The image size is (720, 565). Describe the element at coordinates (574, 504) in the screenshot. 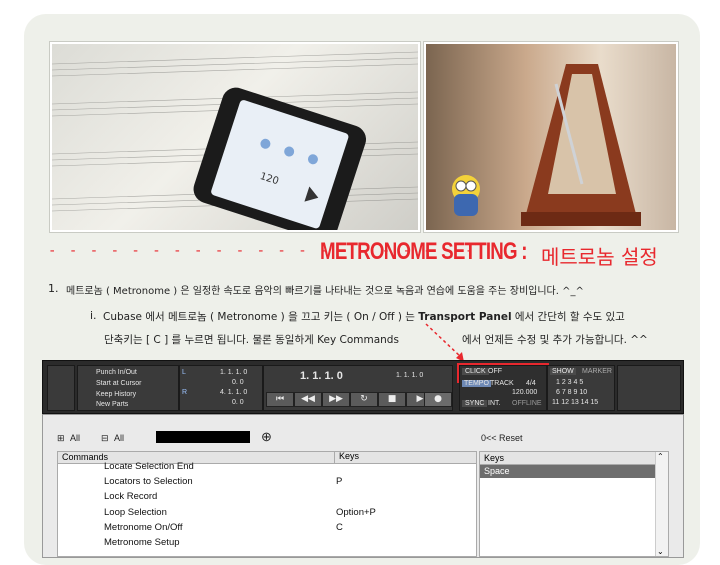

I see `assigned-keys-list: Keys Space ⌃ ⌄` at that location.